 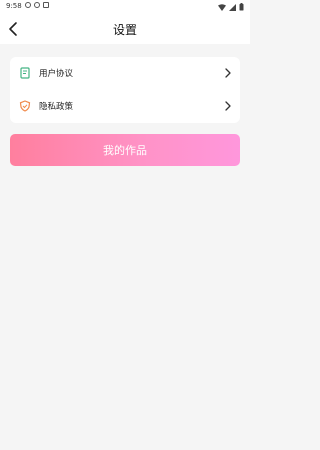 What do you see at coordinates (56, 74) in the screenshot?
I see `menu-item-label: 用户协议` at bounding box center [56, 74].